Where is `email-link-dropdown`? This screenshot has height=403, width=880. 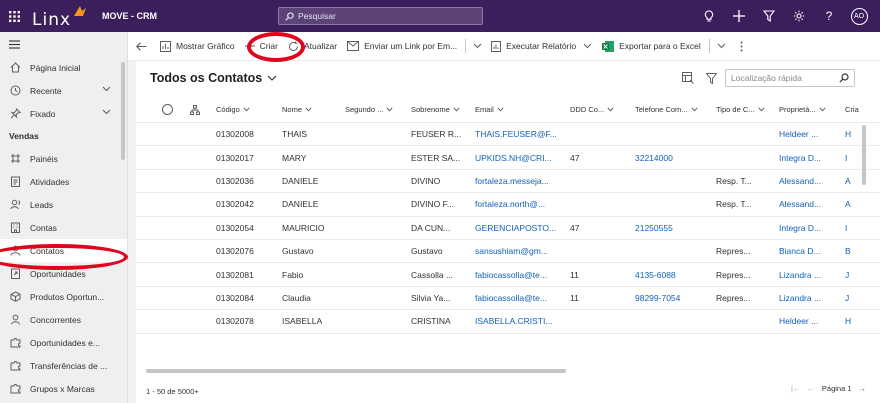
email-link-dropdown is located at coordinates (477, 46).